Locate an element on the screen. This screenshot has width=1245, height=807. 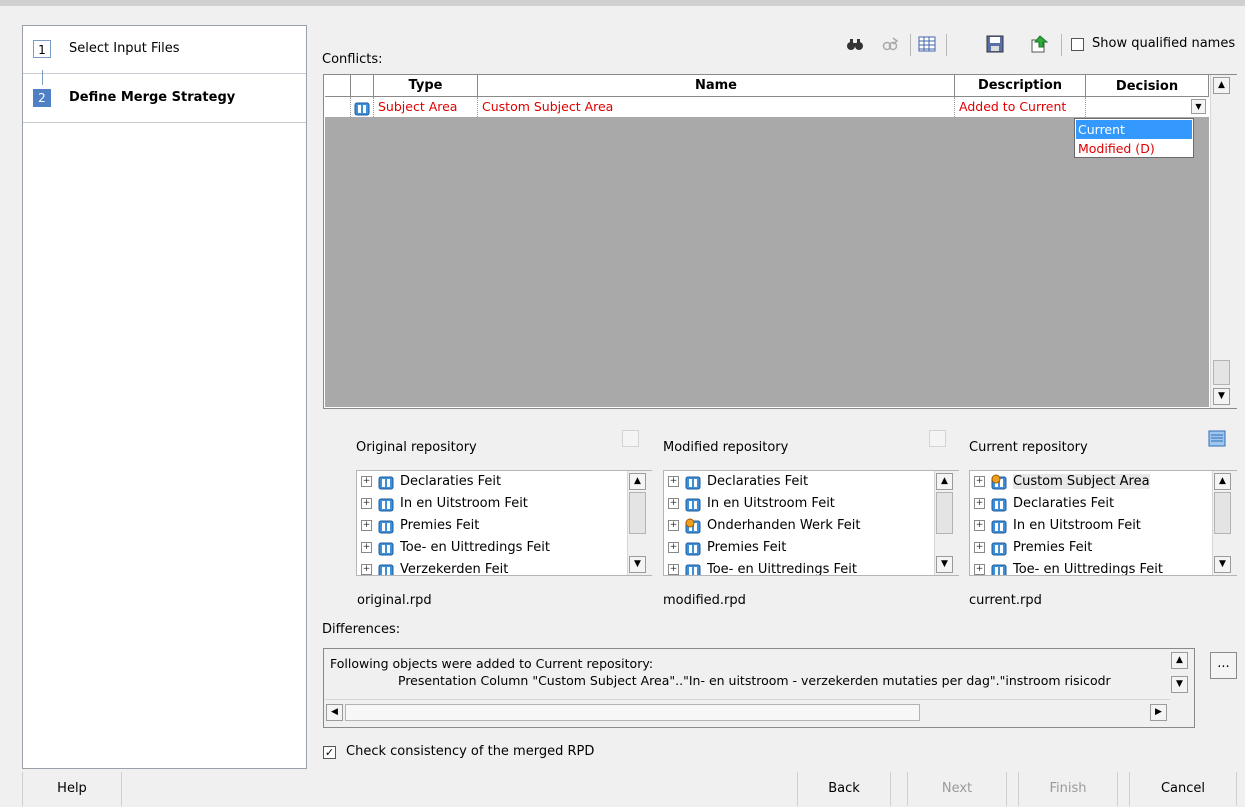
current-repo-view-icon is located at coordinates (1217, 438).